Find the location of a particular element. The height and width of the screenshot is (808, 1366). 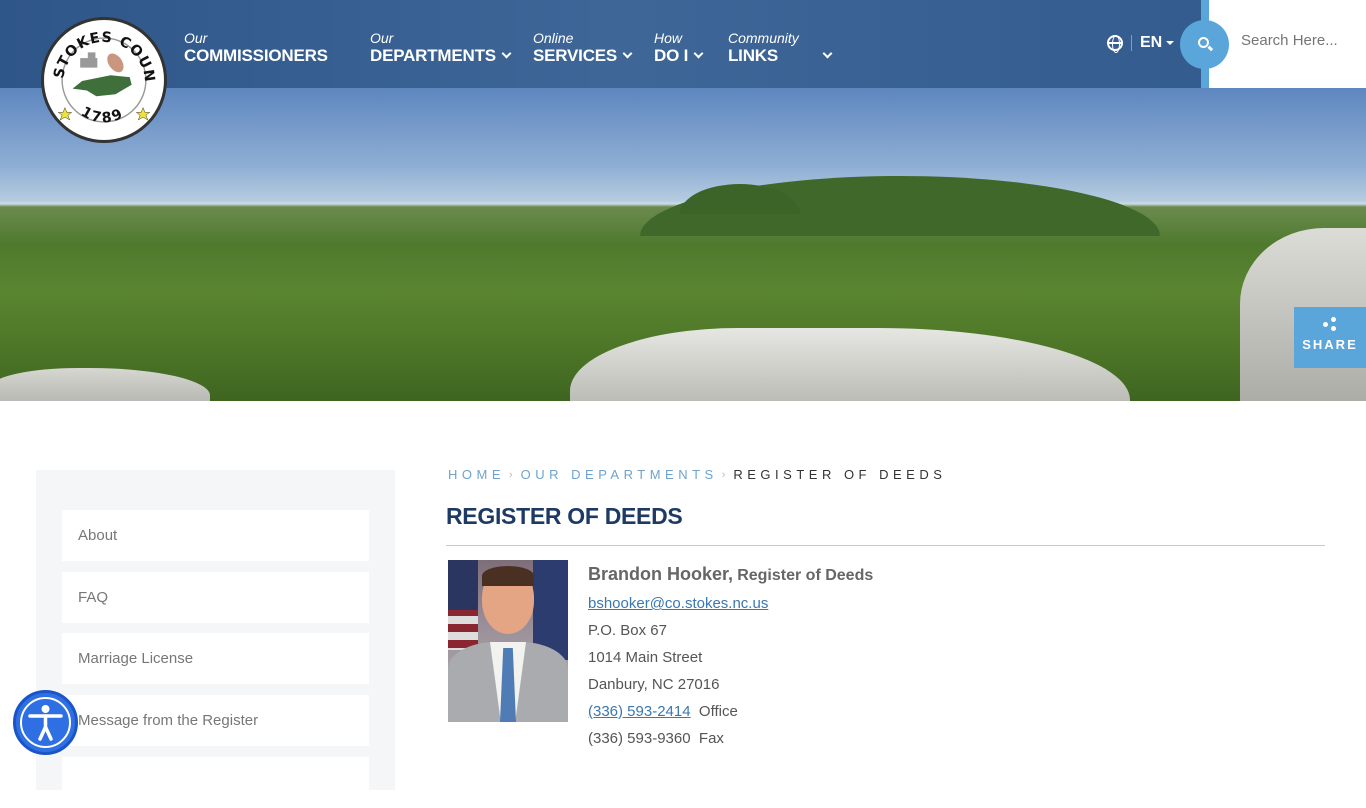

page-title: REGISTER OF DEEDS is located at coordinates (564, 516).